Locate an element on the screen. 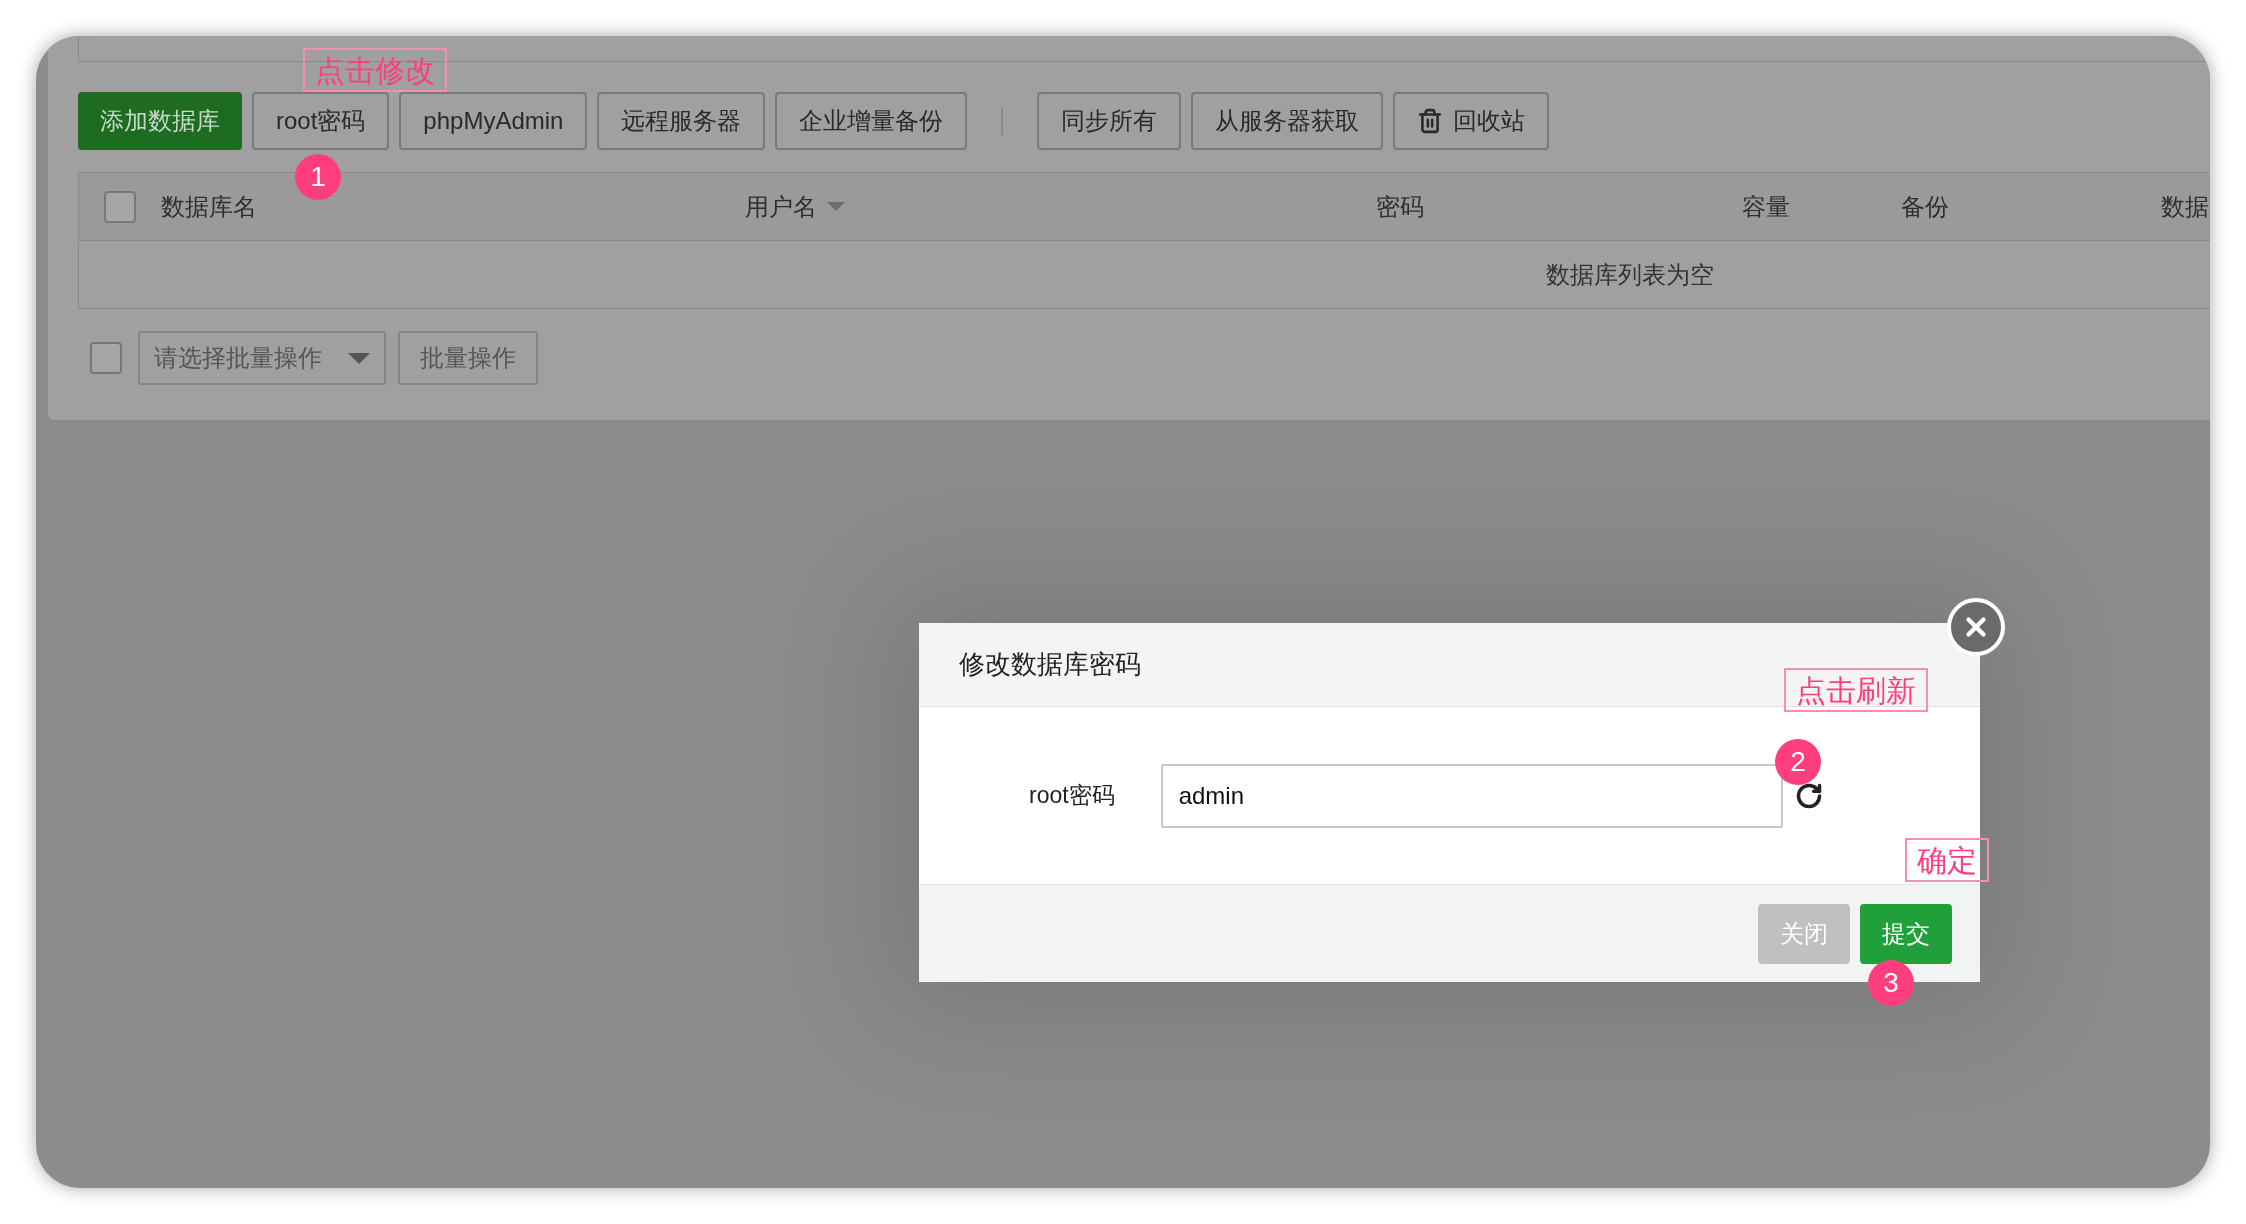  column-header: 数据库名 is located at coordinates (209, 206).